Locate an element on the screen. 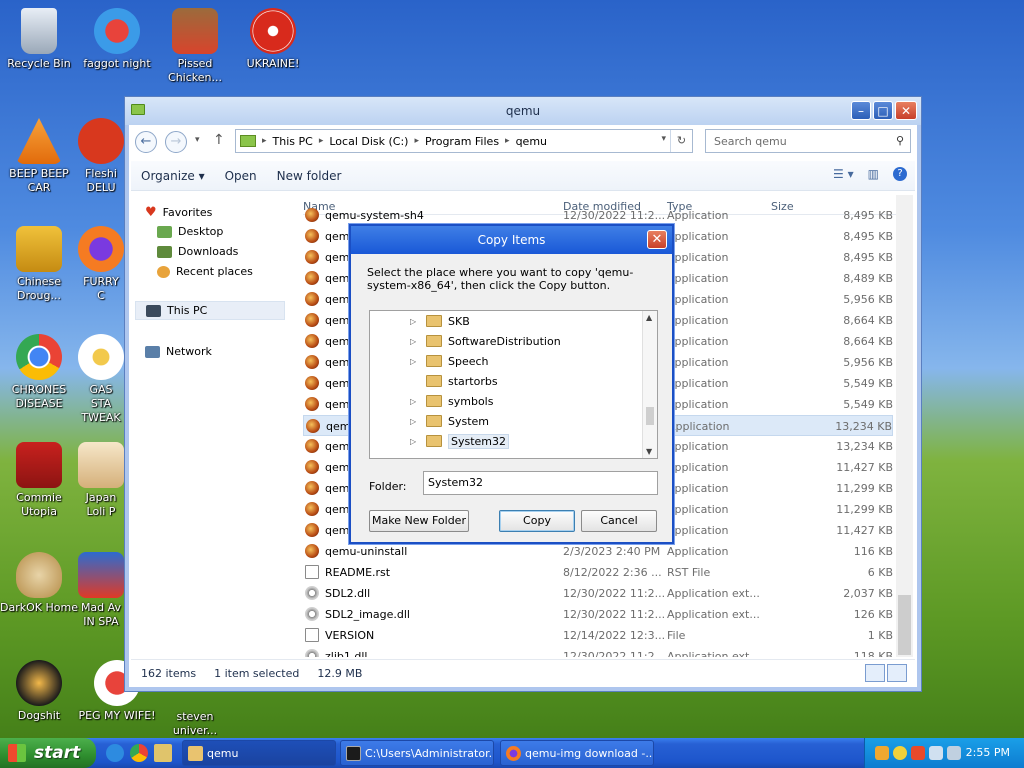 This screenshot has height=768, width=1024. tree-scroll-thumb is located at coordinates (650, 416).